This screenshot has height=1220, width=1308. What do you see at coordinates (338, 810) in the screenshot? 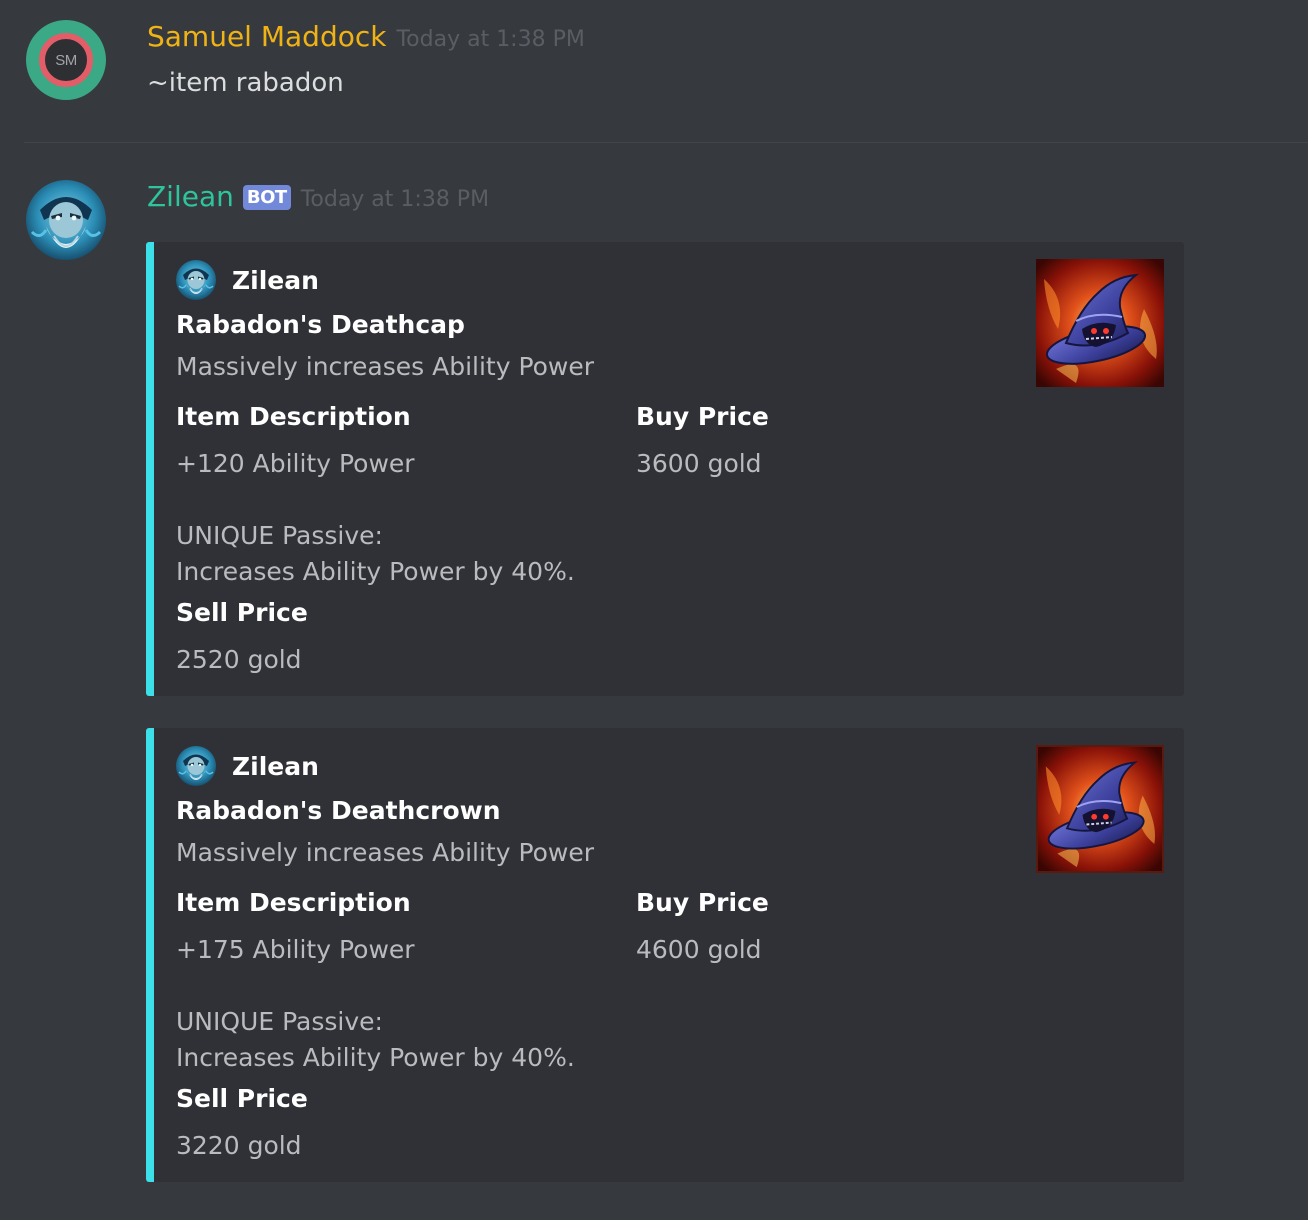
I see `embed-title: Rabadon's Deathcrown` at bounding box center [338, 810].